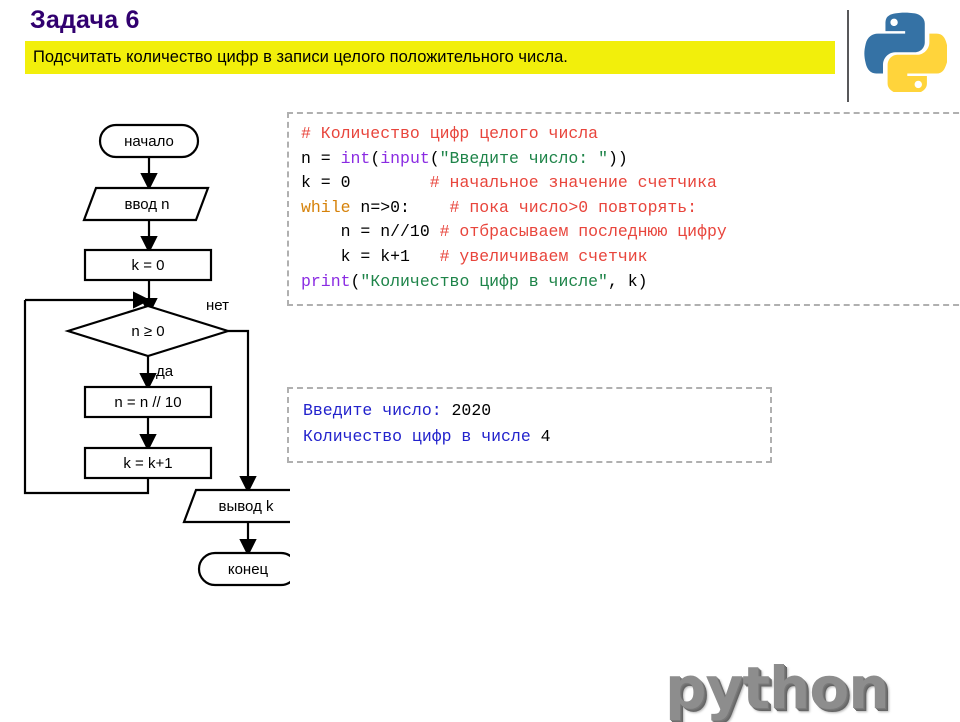 This screenshot has width=960, height=722. I want to click on code-token: k = 0, so click(365, 183).